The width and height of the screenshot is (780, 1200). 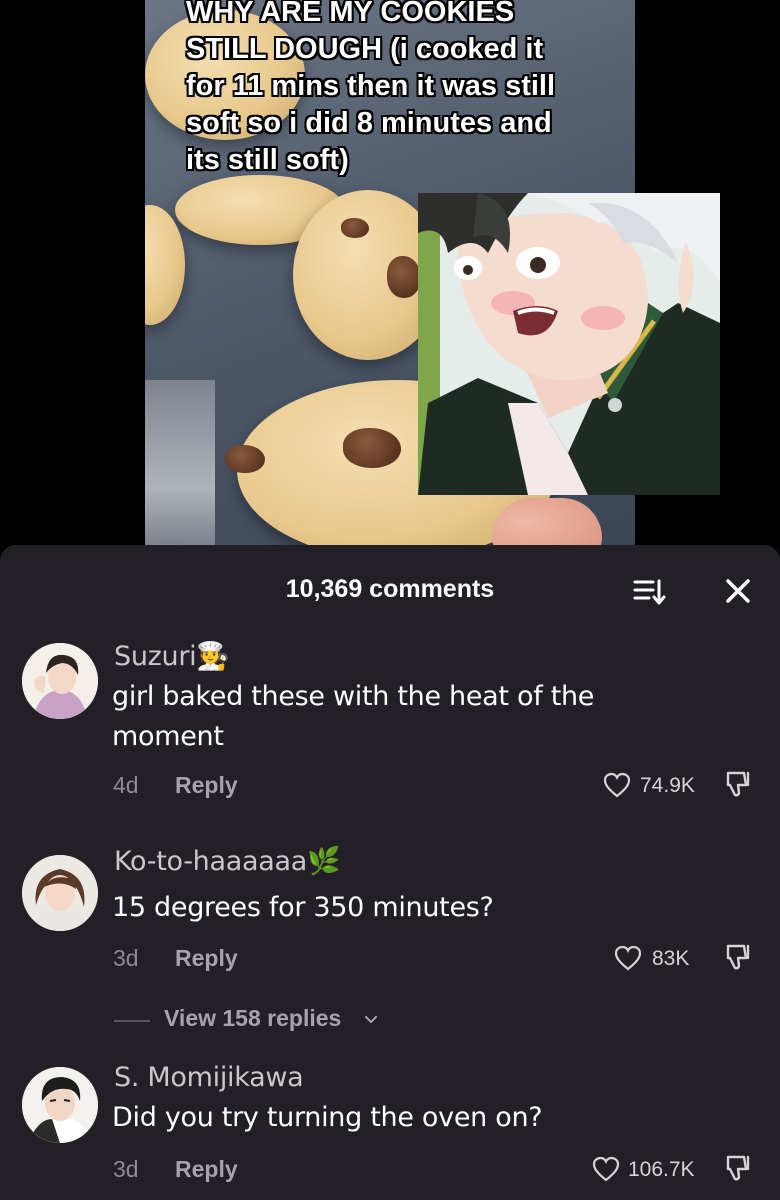 I want to click on like-count: 83K, so click(x=671, y=958).